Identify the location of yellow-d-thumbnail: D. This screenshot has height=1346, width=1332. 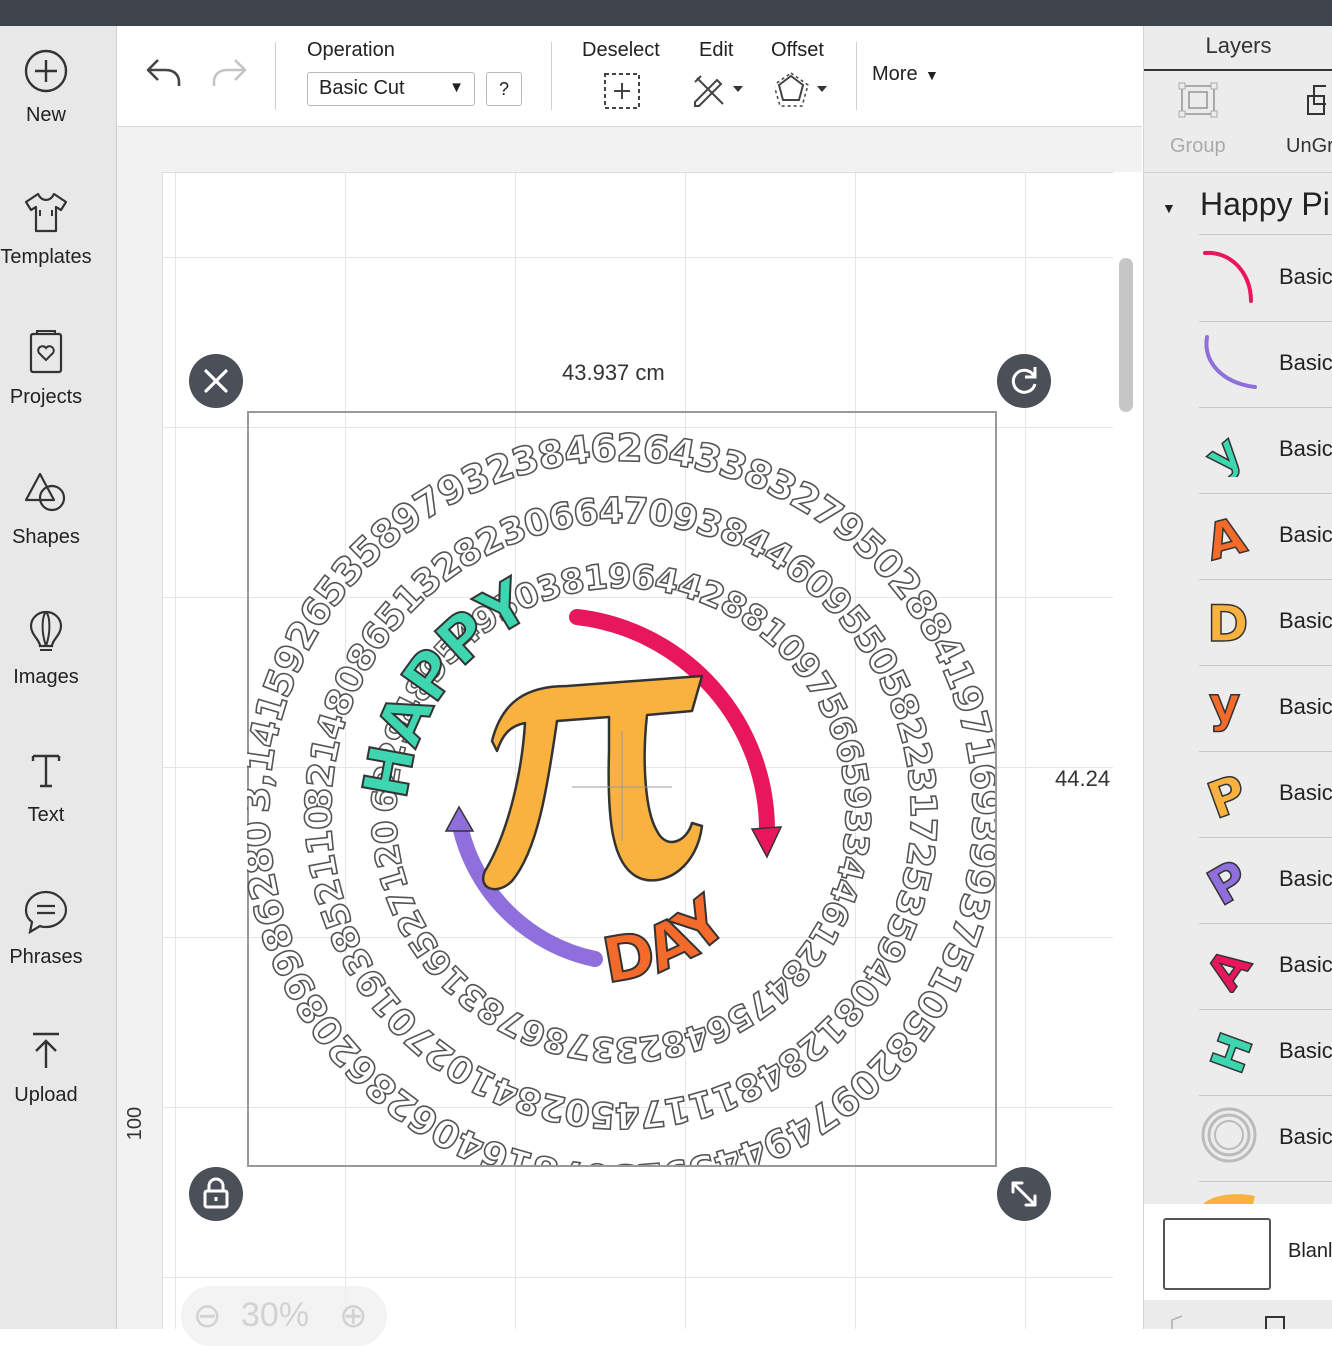
(1227, 621).